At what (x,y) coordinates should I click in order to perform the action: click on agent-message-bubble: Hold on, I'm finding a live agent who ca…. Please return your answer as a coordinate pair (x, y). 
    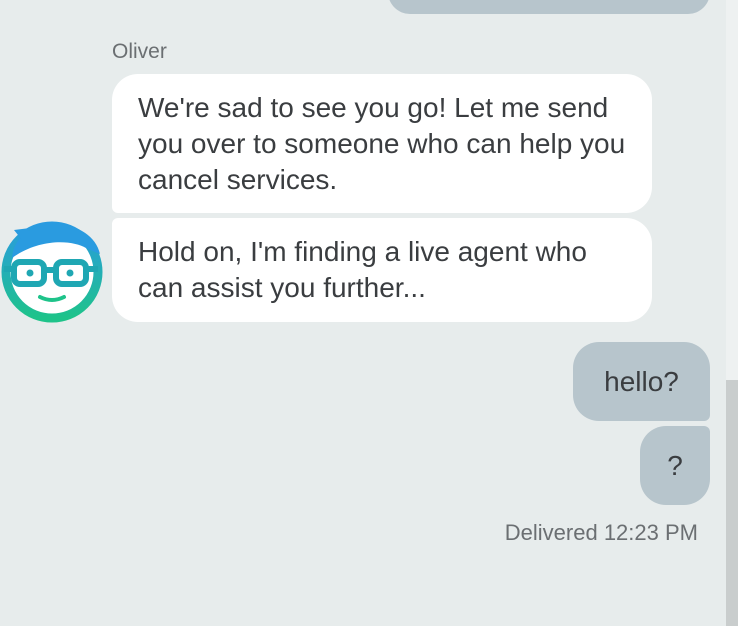
    Looking at the image, I should click on (382, 270).